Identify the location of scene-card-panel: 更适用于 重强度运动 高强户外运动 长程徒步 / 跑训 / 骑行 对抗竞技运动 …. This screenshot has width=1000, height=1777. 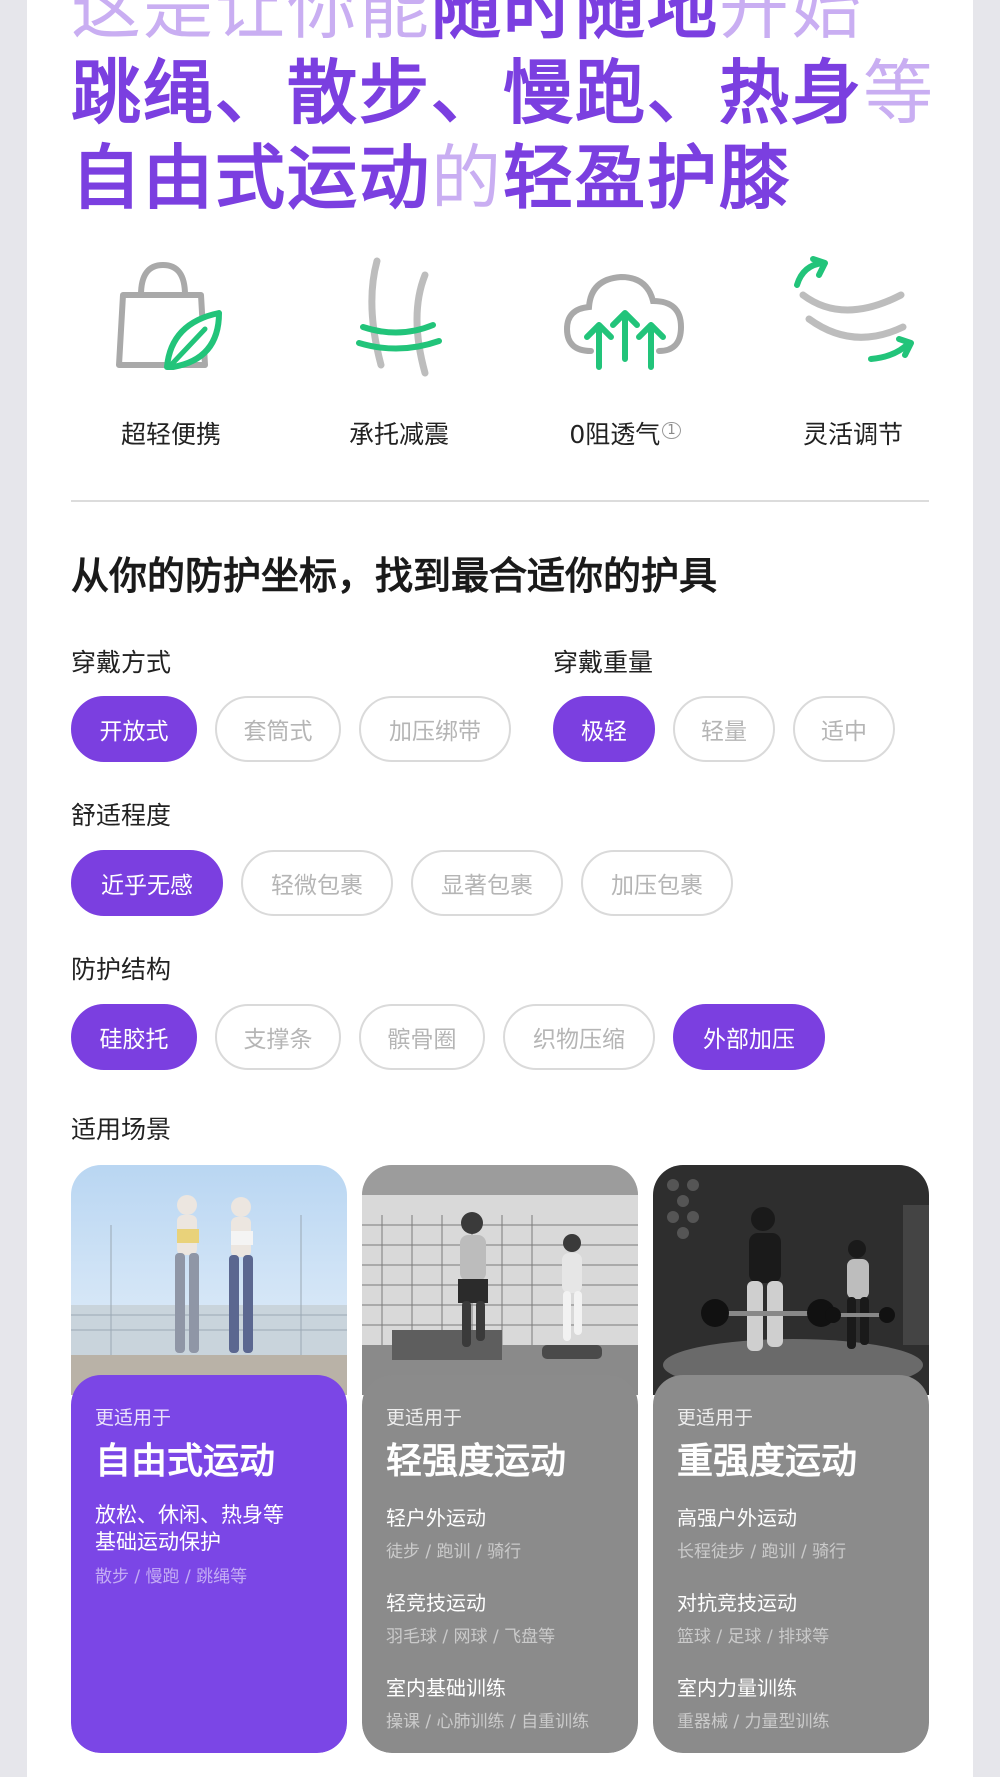
(791, 1564).